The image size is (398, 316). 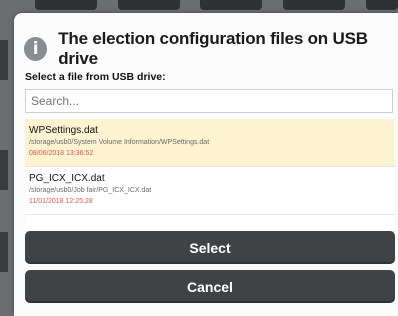 I want to click on file-path: /storage/usb0/Job fair/PG_ICX_ICX.dat, so click(x=90, y=190).